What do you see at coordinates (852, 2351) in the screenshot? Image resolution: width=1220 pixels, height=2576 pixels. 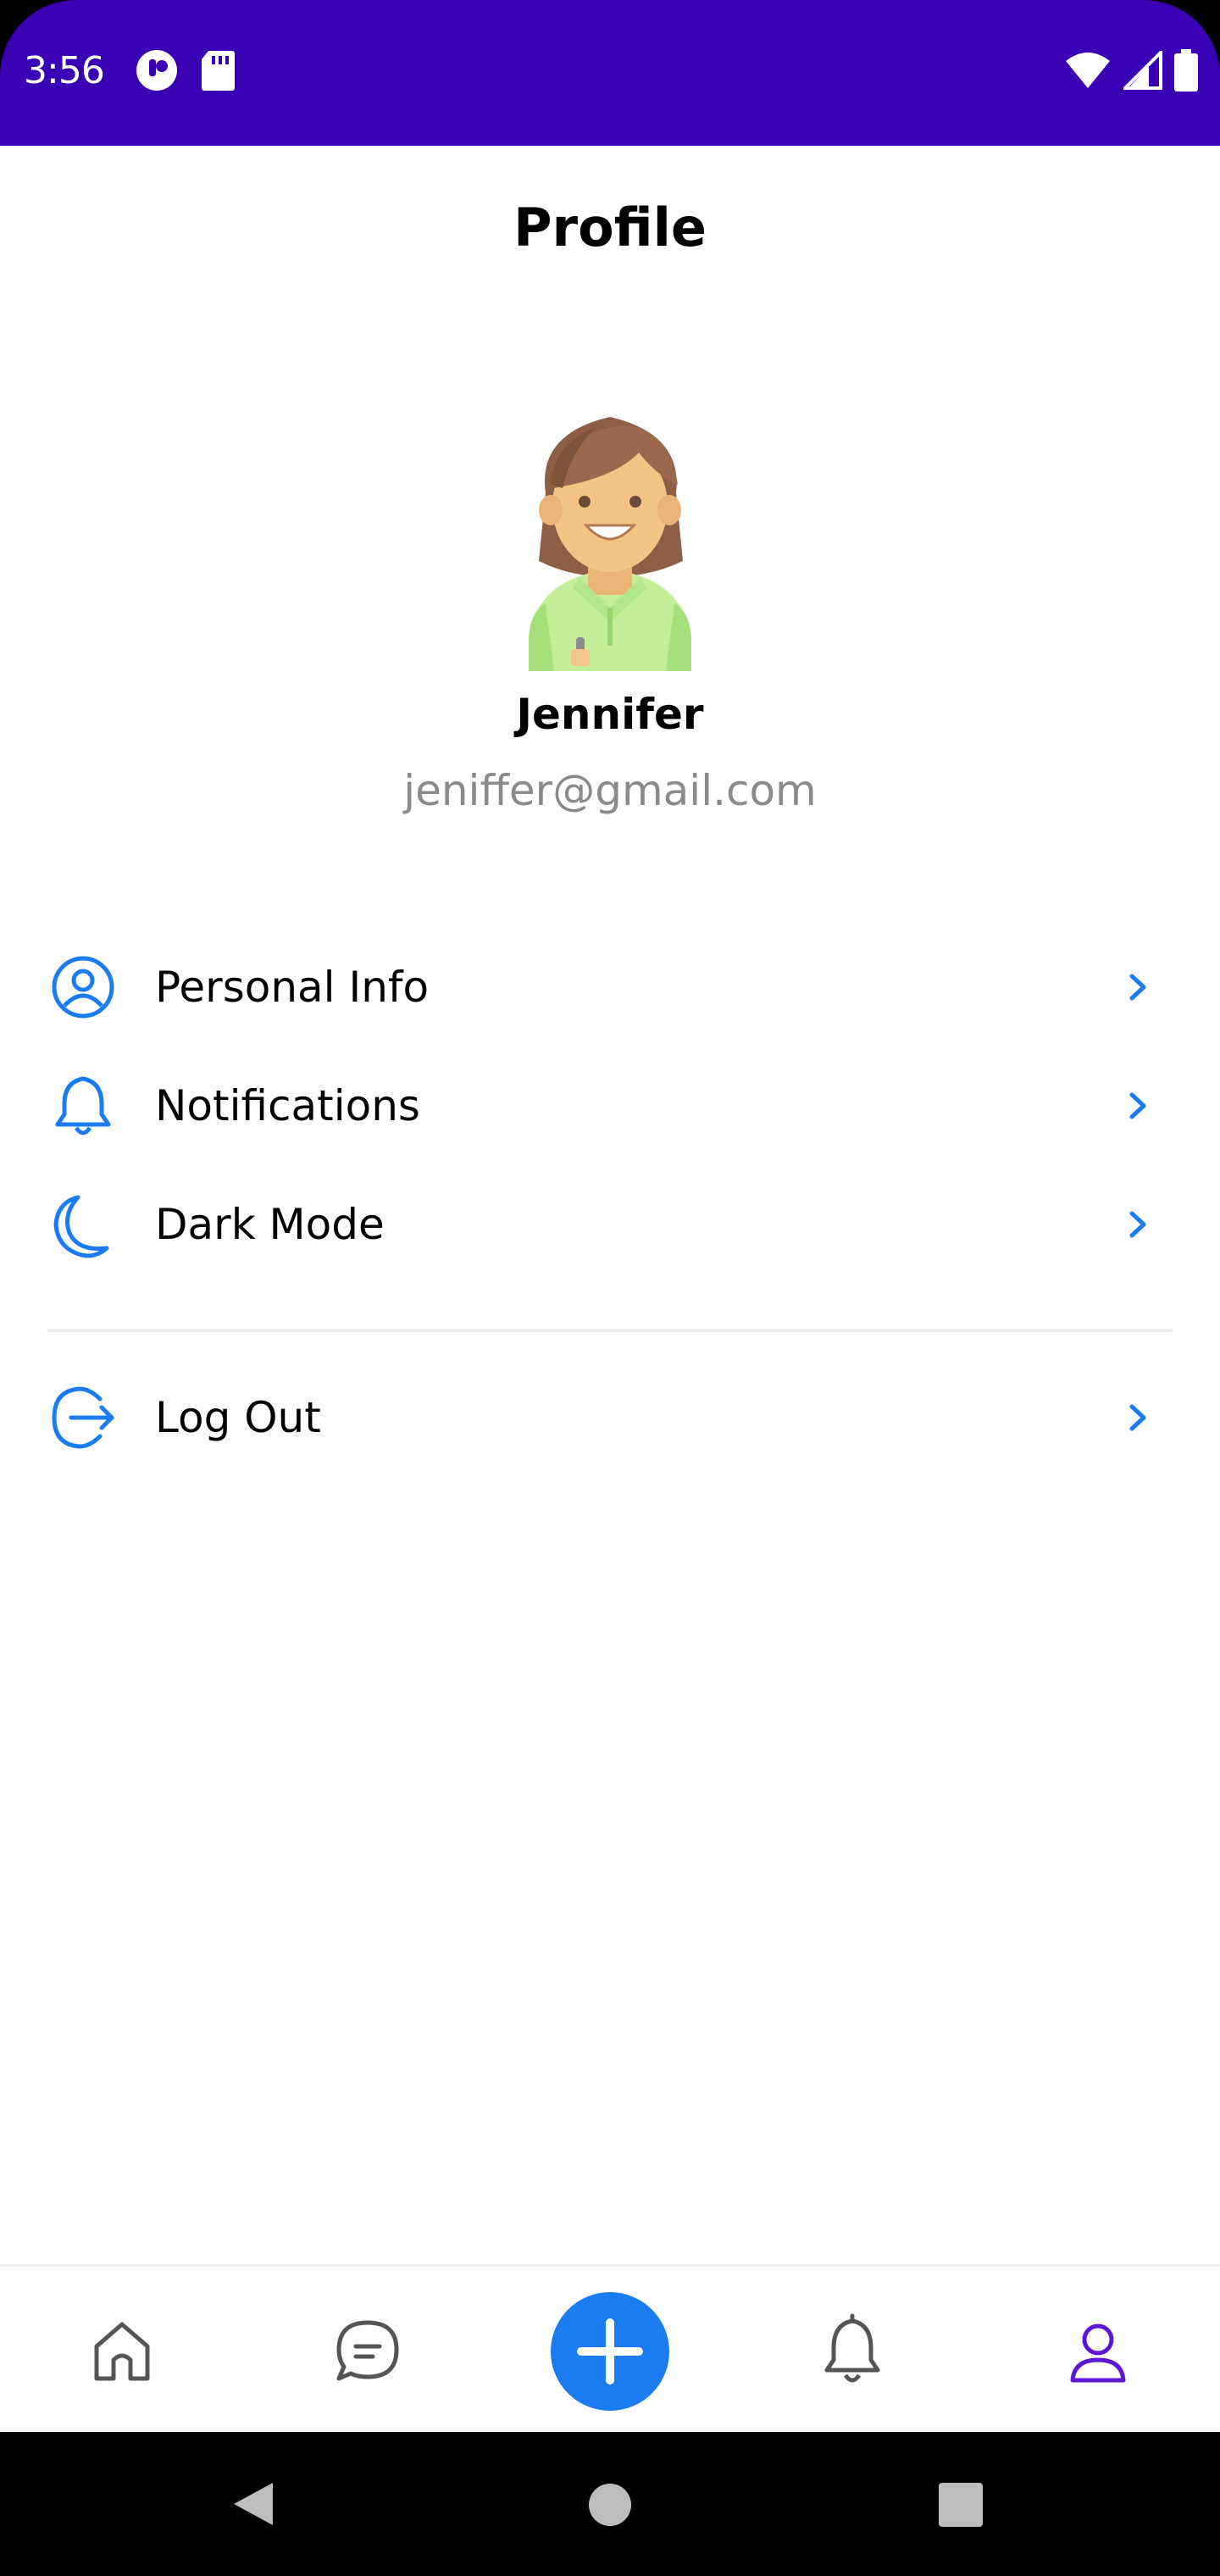 I see `notifications-nav-icon` at bounding box center [852, 2351].